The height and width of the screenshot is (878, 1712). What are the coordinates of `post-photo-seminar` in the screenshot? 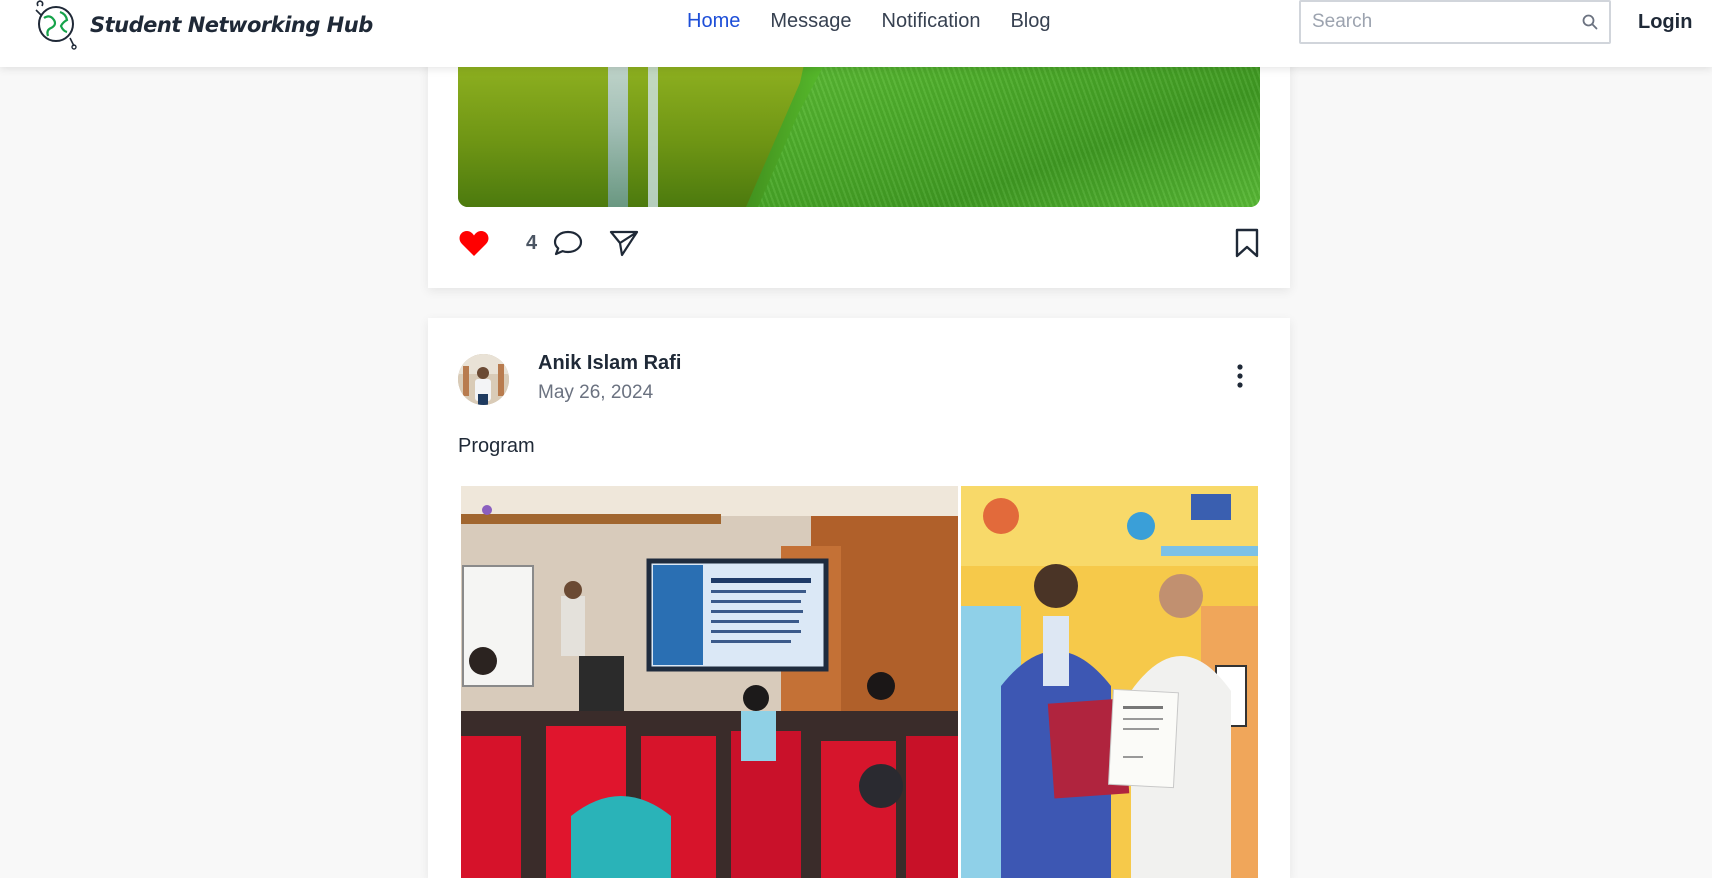 It's located at (709, 682).